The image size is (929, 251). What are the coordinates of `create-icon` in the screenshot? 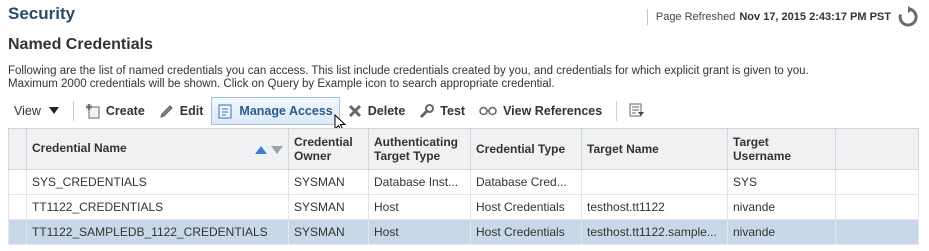 It's located at (92, 111).